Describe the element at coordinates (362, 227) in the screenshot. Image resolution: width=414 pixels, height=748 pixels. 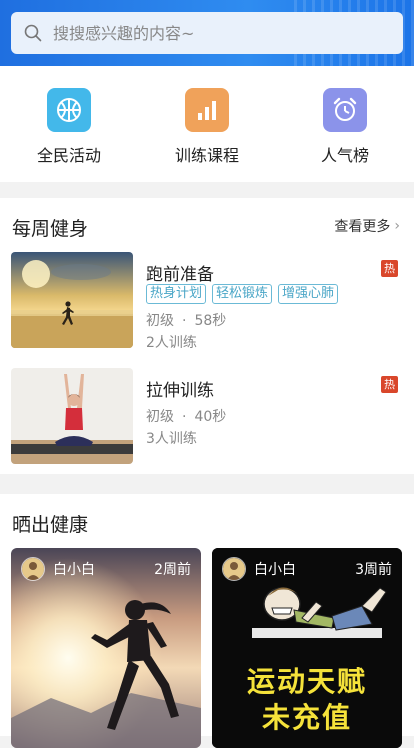
I see `view-more-label: 查看更多` at that location.